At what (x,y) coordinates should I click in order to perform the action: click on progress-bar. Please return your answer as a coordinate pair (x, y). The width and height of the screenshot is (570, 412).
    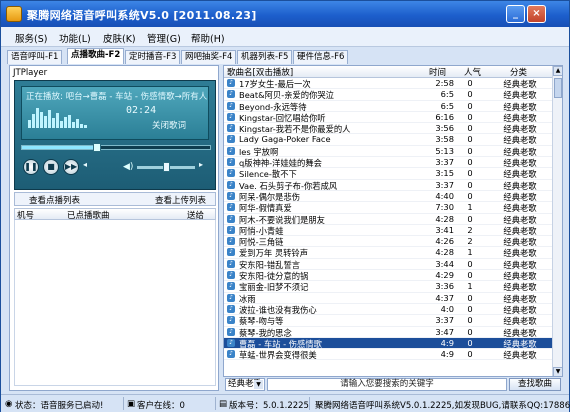
    Looking at the image, I should click on (116, 147).